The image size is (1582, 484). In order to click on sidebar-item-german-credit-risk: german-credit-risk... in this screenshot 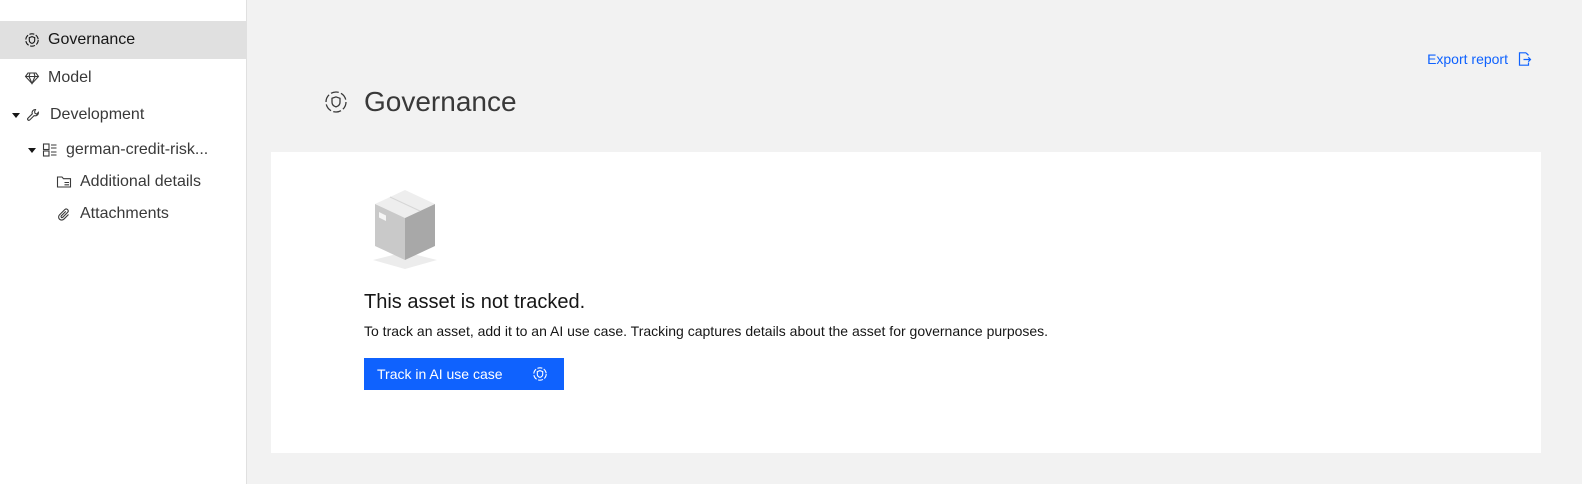, I will do `click(123, 150)`.